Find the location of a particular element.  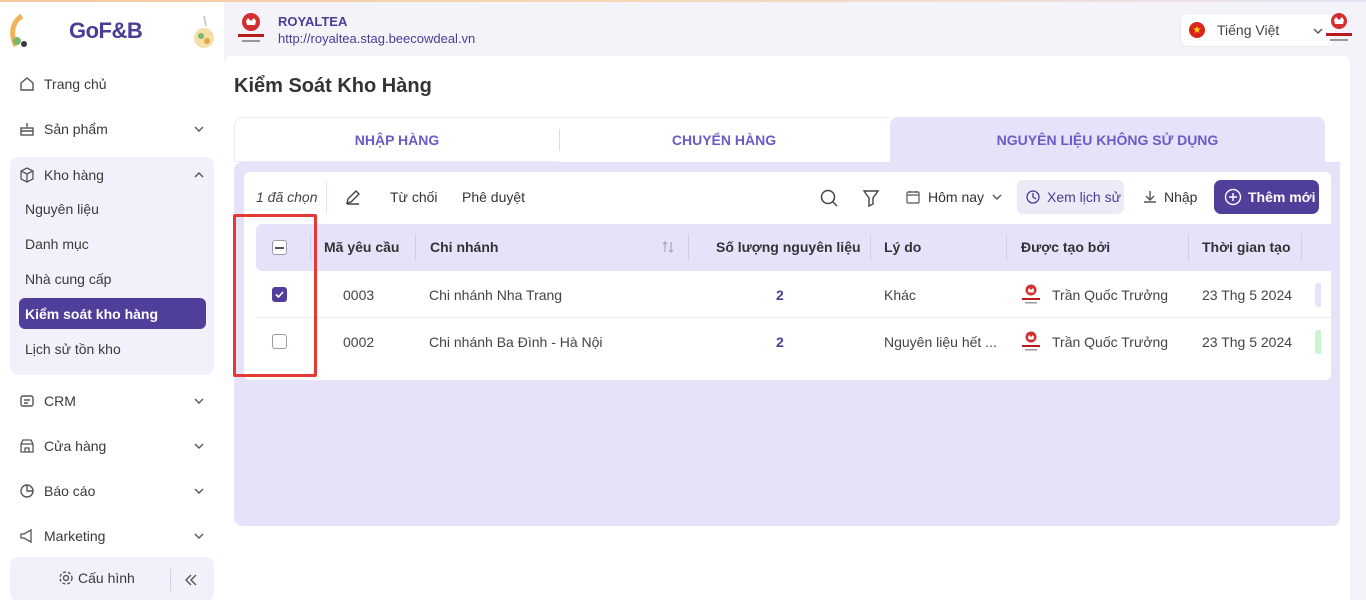

sidebar-item-label: Trang chủ is located at coordinates (75, 84).